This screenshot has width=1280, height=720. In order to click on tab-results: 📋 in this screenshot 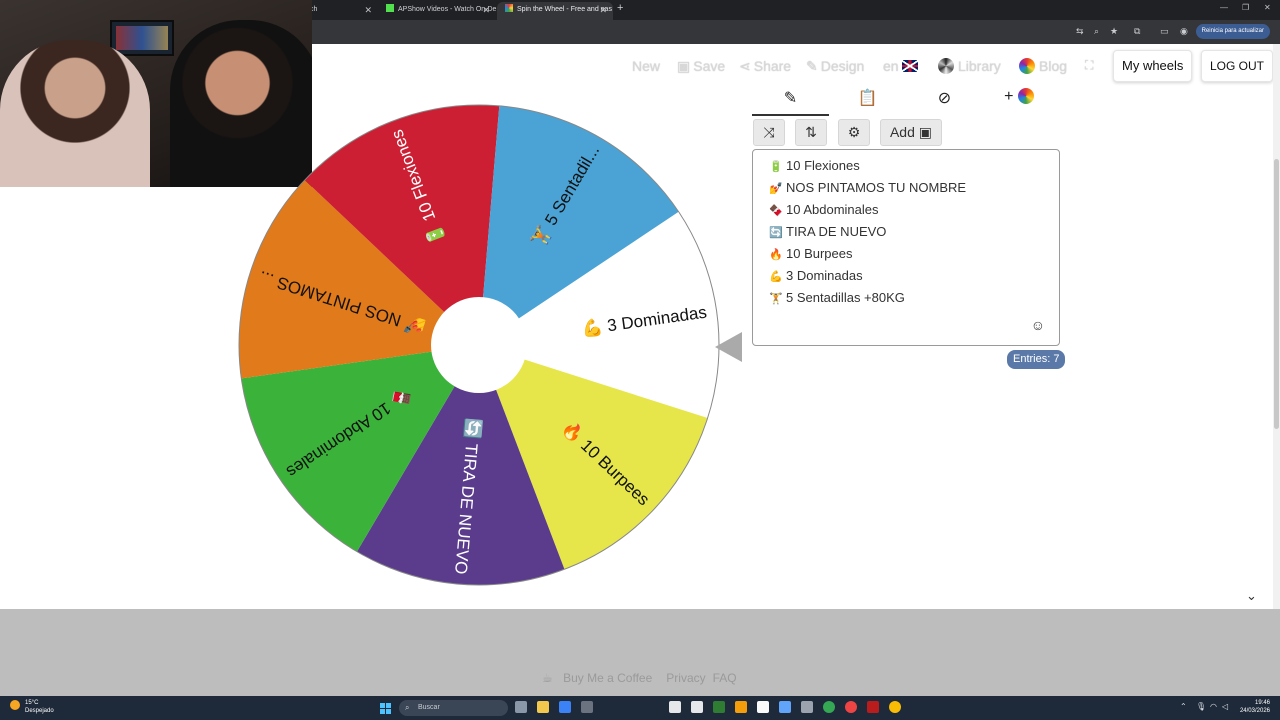, I will do `click(867, 102)`.